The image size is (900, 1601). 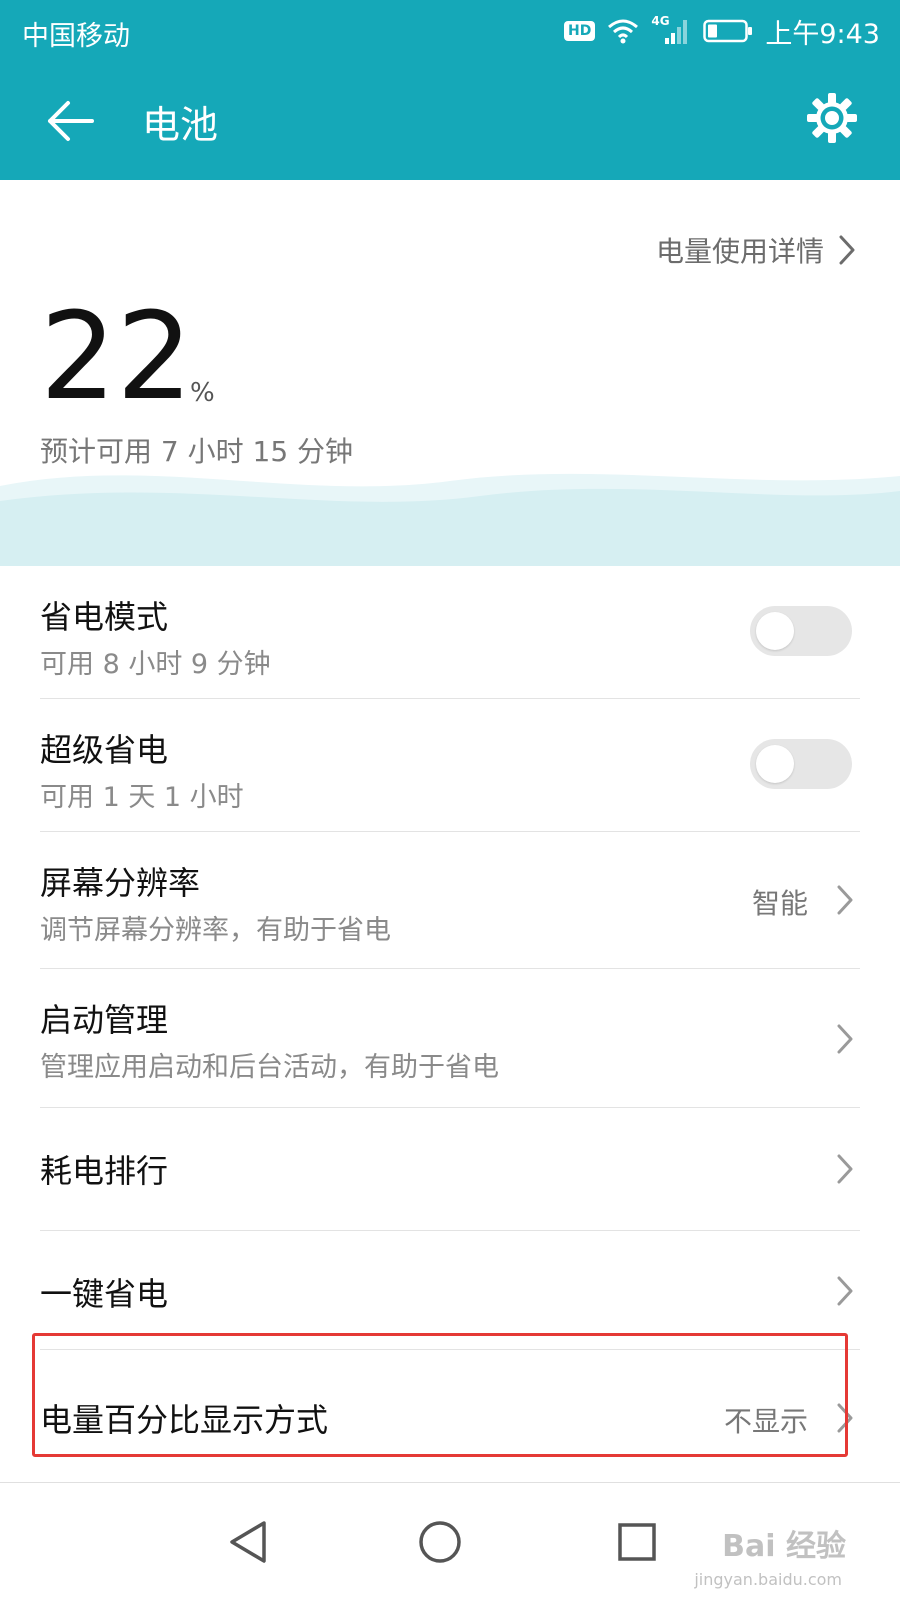 What do you see at coordinates (801, 764) in the screenshot?
I see `ultra-power-saving-toggle` at bounding box center [801, 764].